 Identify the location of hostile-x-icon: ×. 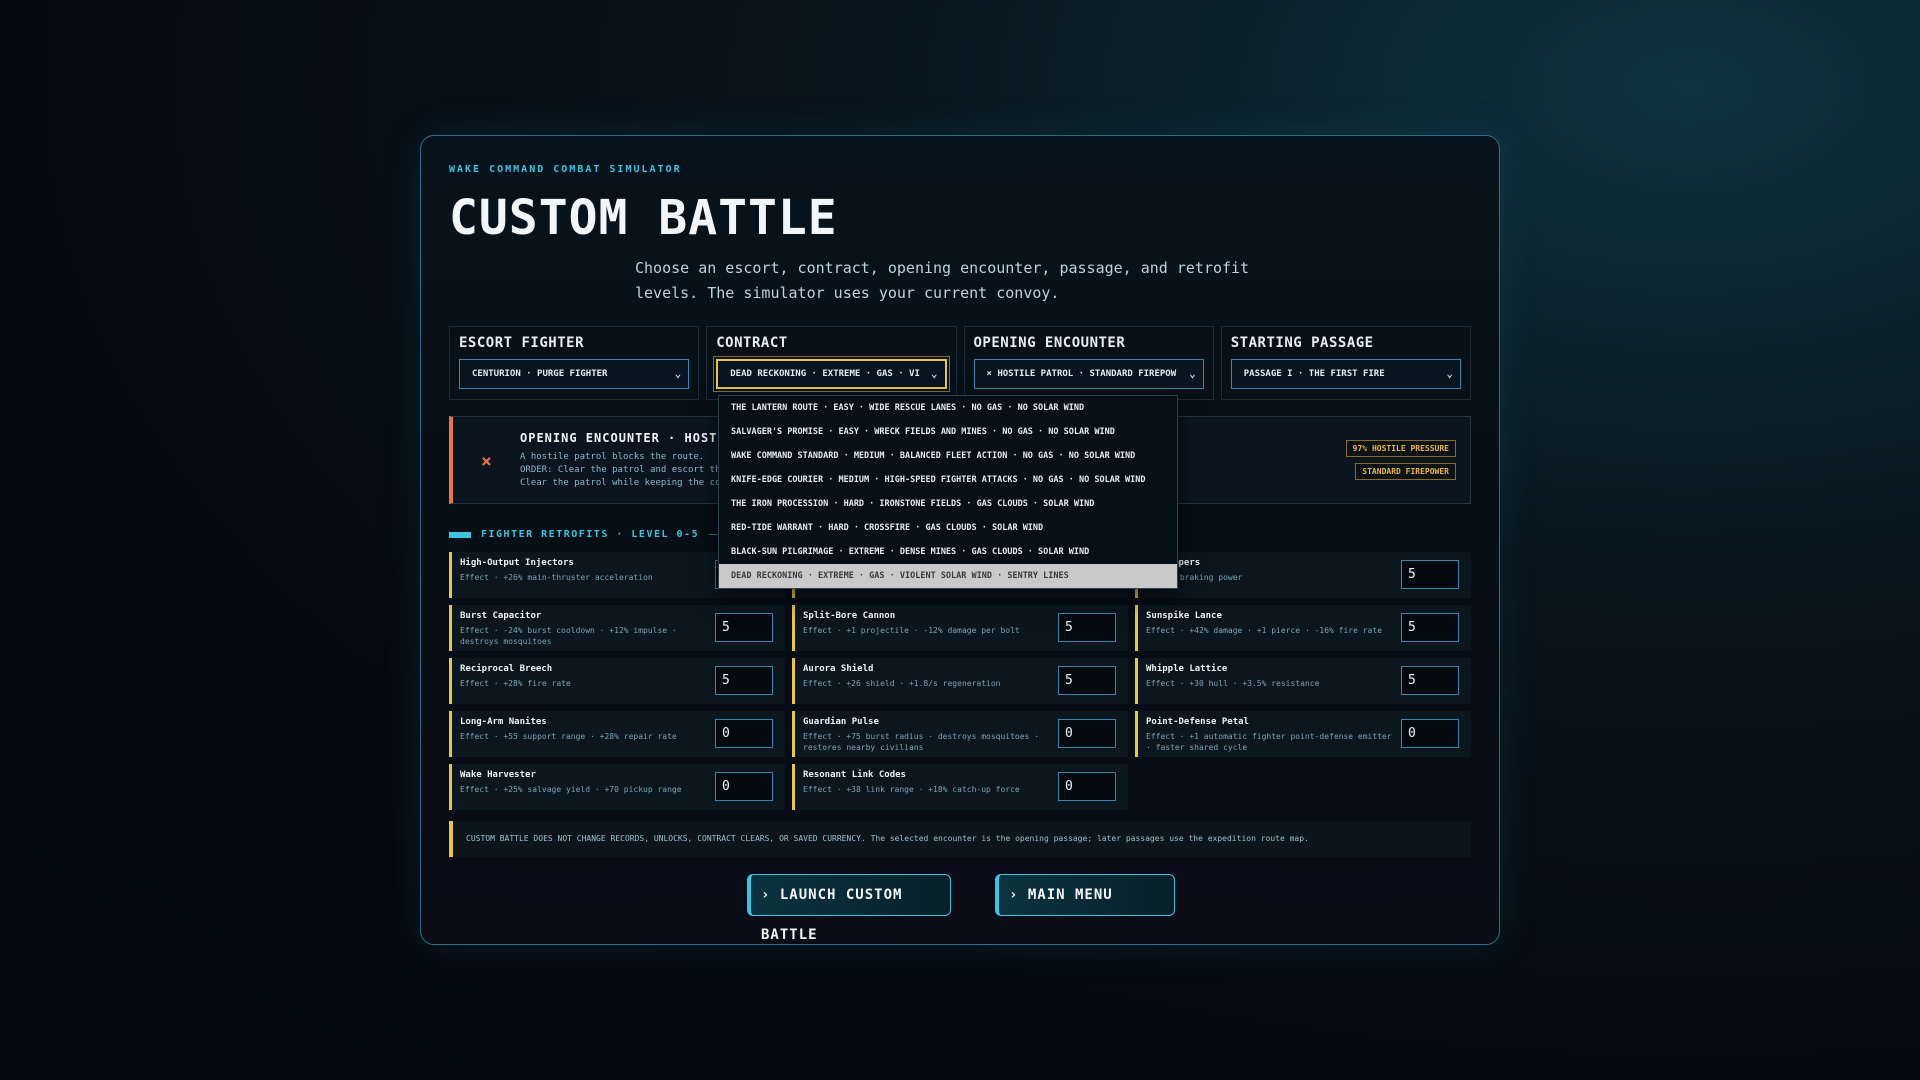
(486, 461).